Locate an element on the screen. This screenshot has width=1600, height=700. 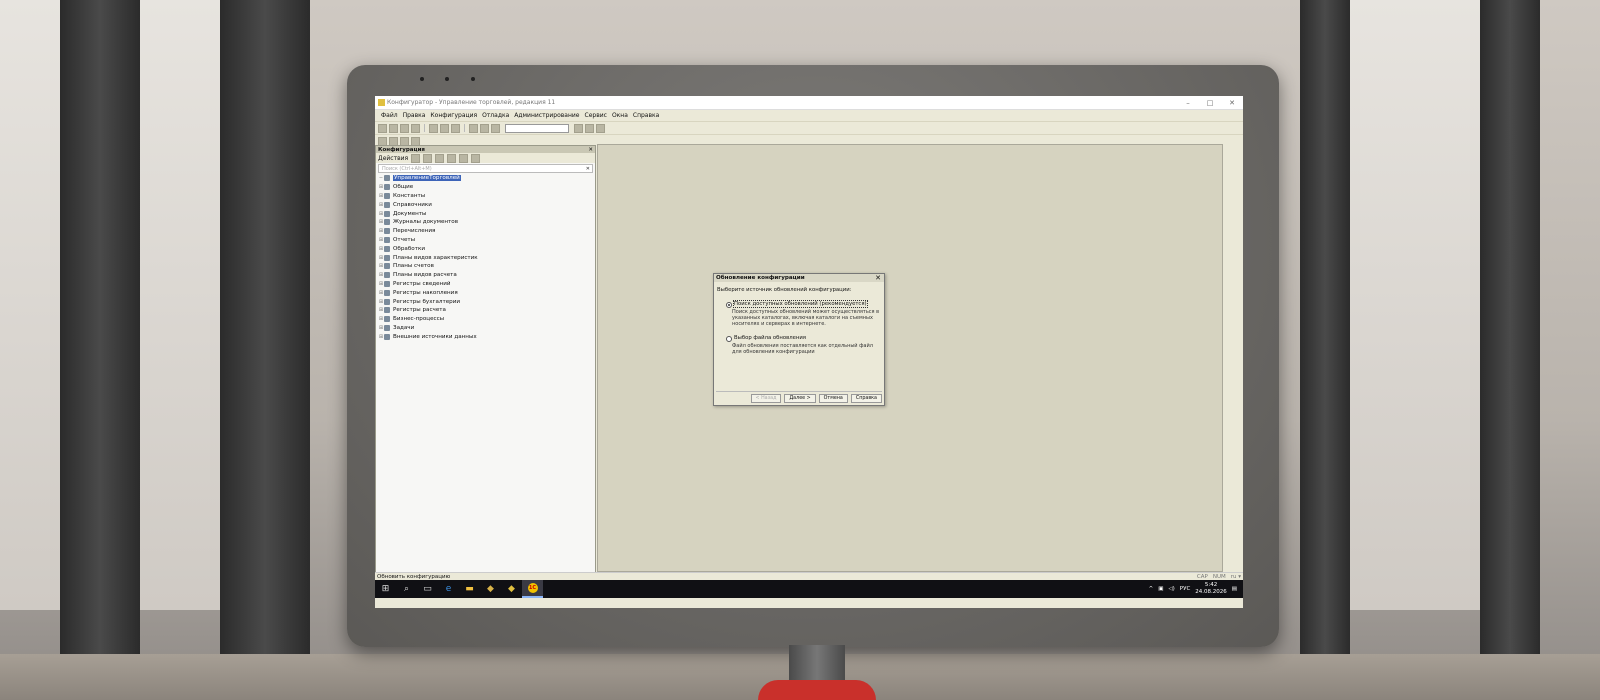
move-up-icon is located at coordinates (452, 158).